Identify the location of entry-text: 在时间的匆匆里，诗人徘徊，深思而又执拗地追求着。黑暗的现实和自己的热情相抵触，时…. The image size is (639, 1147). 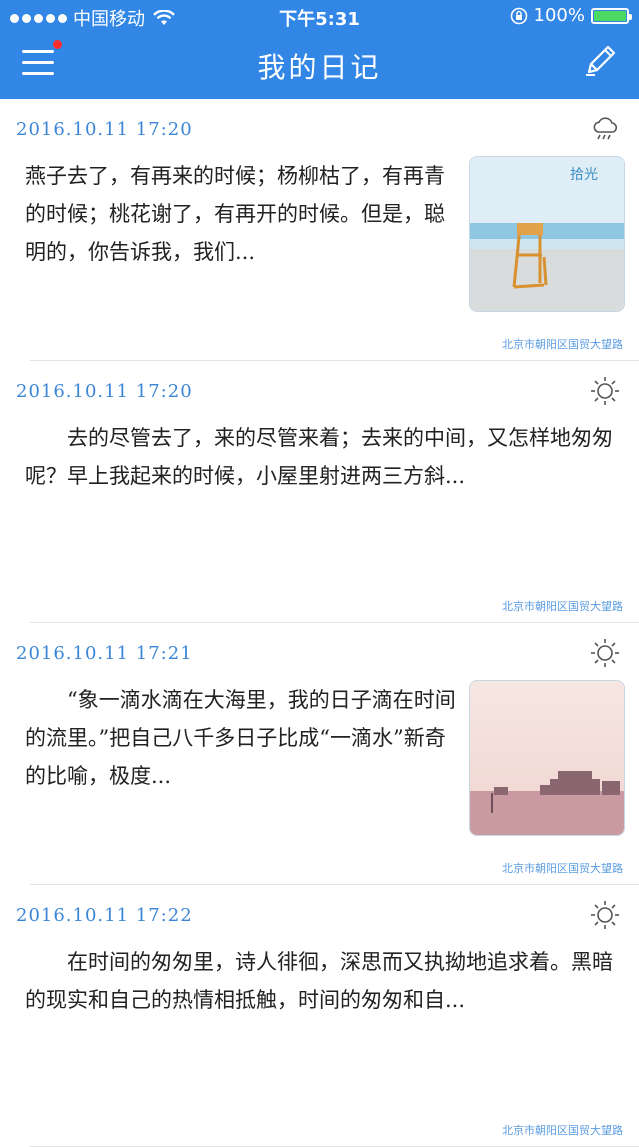
(319, 981).